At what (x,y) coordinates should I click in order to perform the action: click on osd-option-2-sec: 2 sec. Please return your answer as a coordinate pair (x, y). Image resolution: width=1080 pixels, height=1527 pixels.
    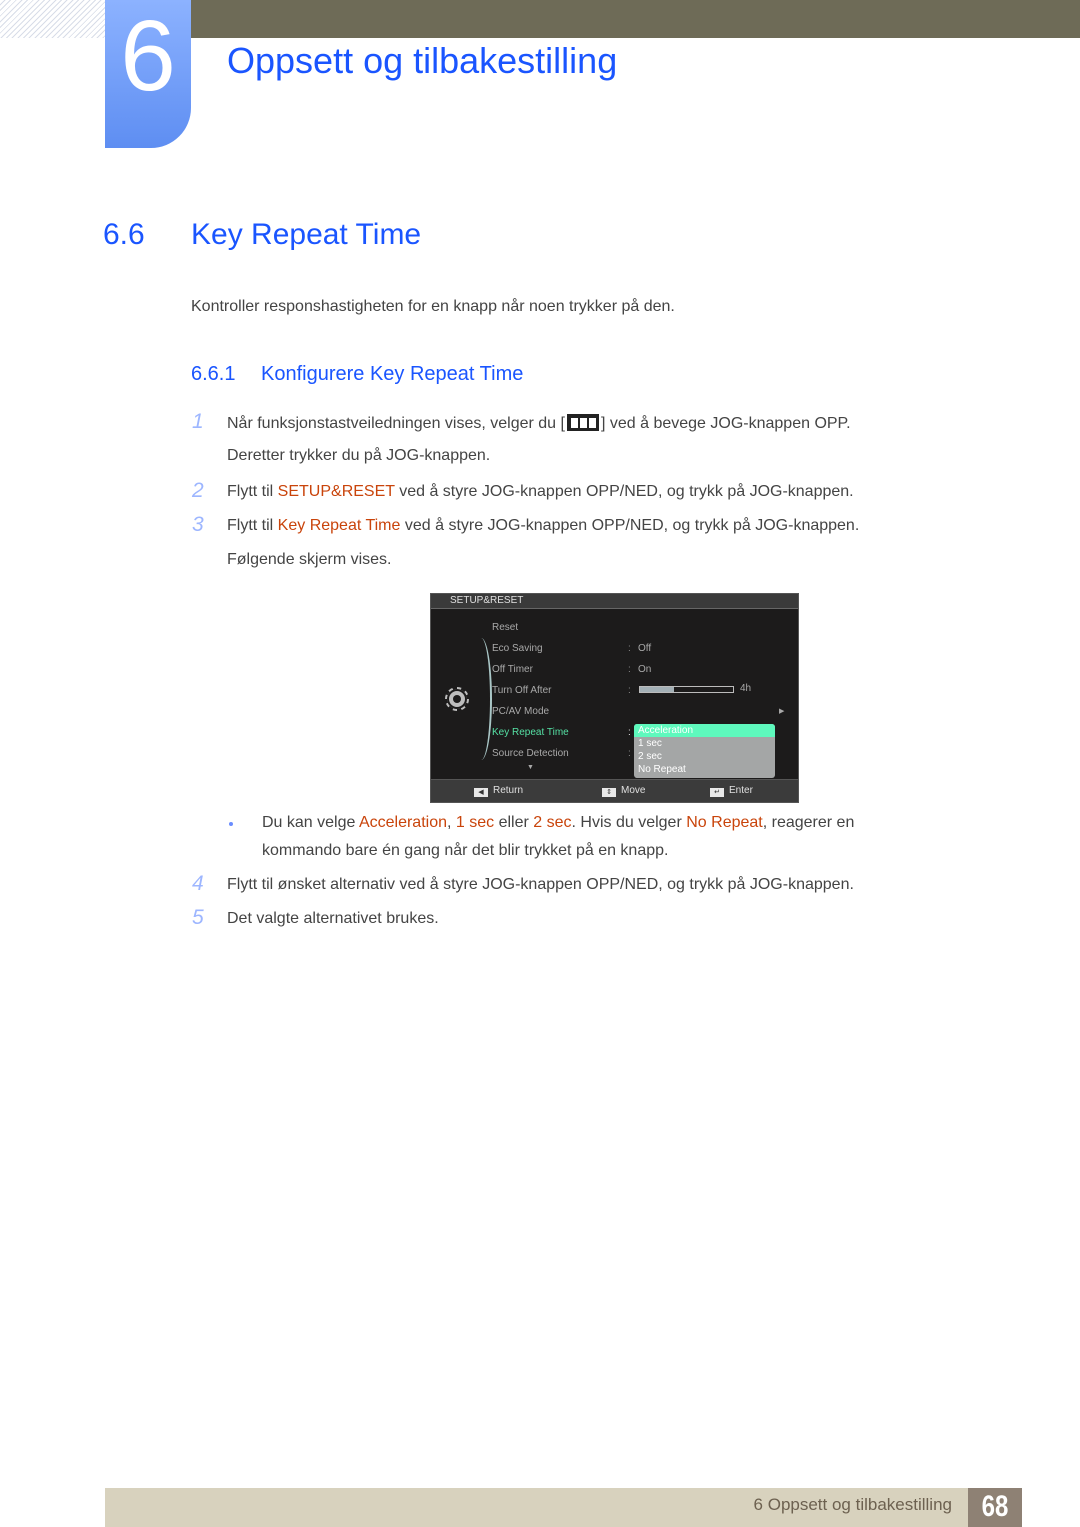
    Looking at the image, I should click on (704, 756).